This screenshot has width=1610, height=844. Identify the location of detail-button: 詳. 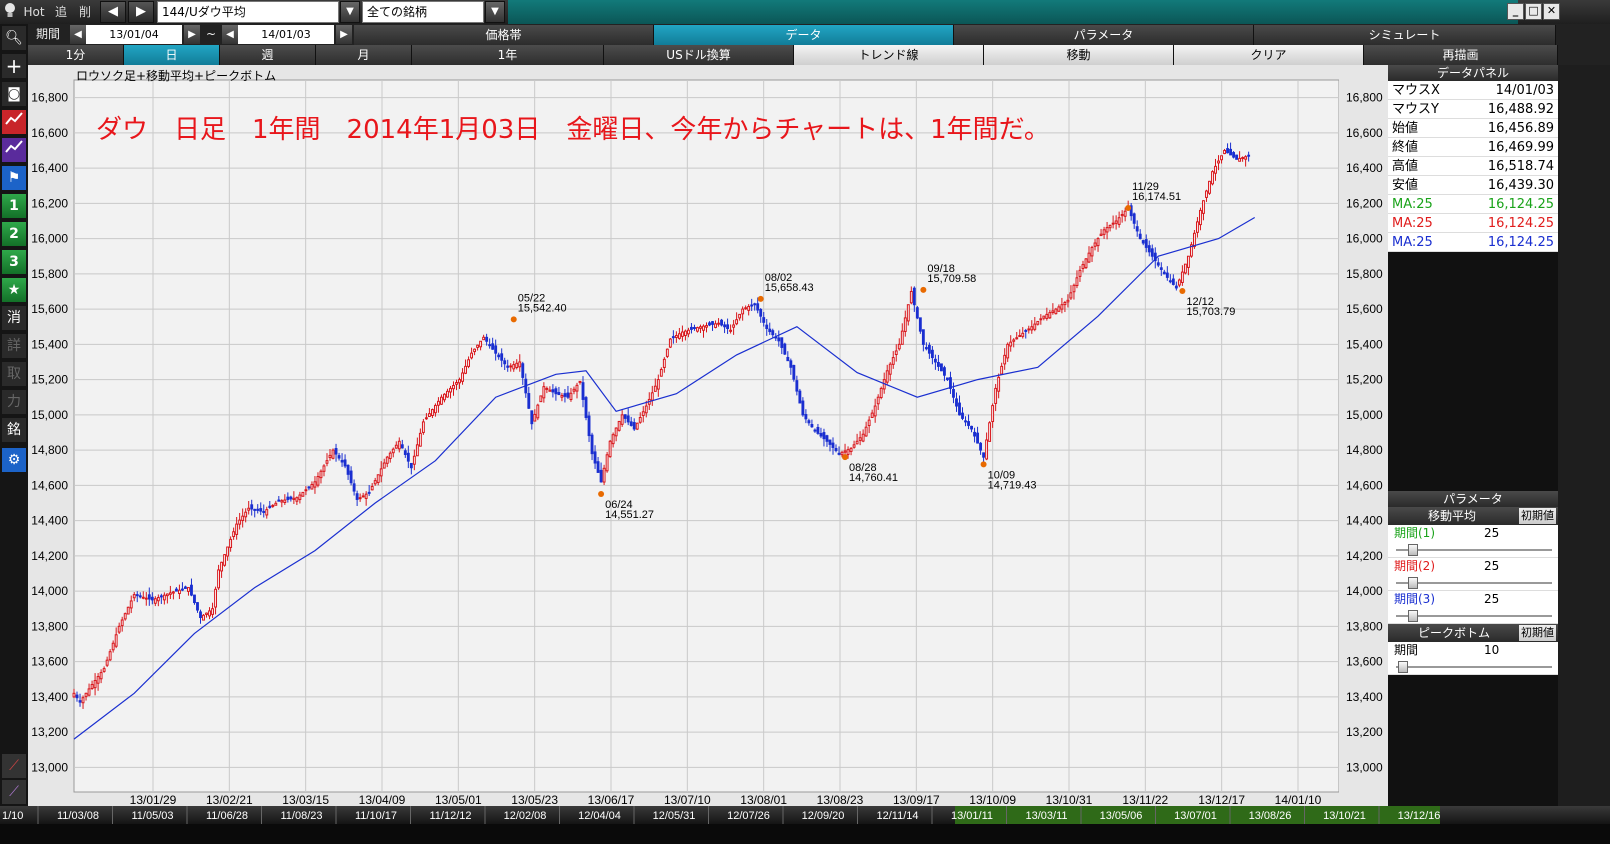
(14, 346).